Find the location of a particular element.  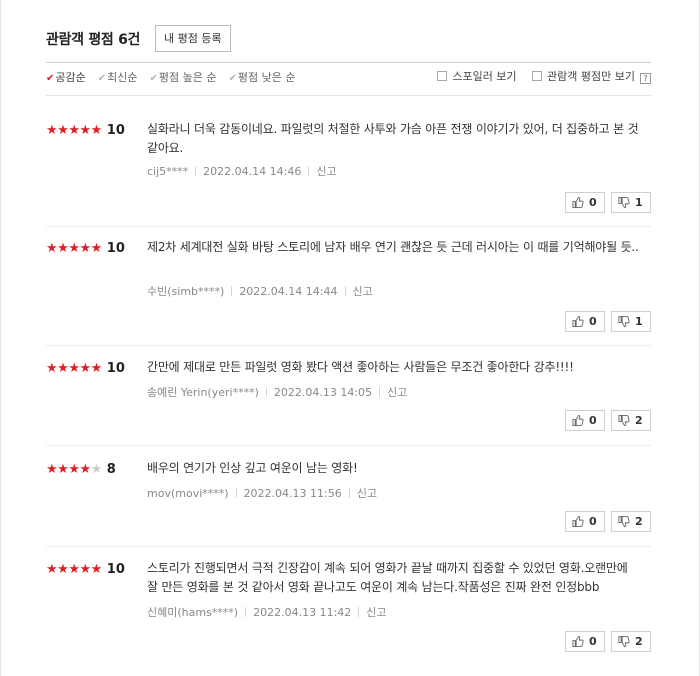

sort-by-rating-high: ✔평점 높은 순 is located at coordinates (183, 77).